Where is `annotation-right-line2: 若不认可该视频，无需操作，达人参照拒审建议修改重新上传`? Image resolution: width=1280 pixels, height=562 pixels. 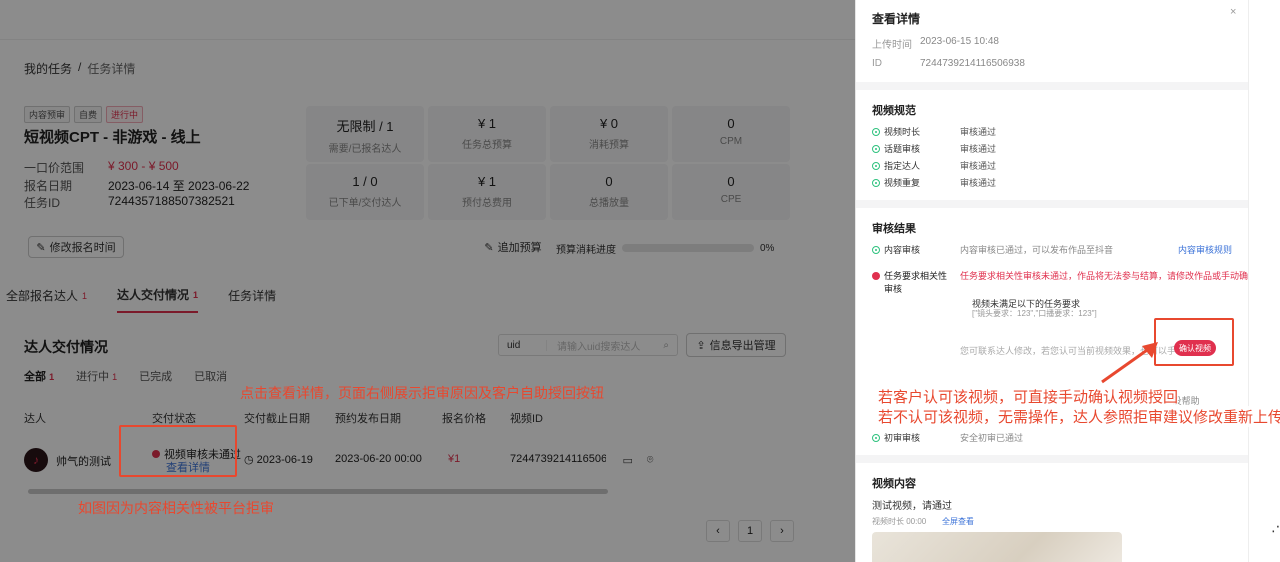
annotation-right-line2: 若不认可该视频，无需操作，达人参照拒审建议修改重新上传 is located at coordinates (1079, 416).